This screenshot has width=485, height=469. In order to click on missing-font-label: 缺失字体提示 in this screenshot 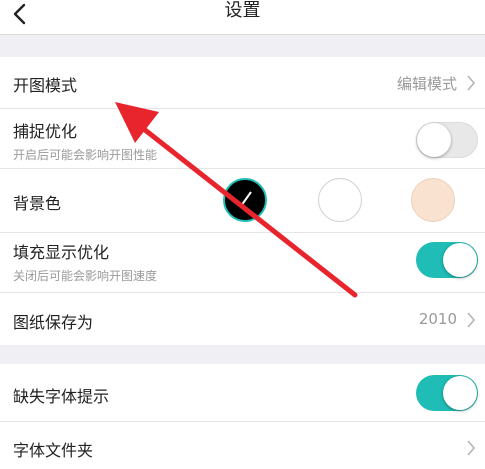, I will do `click(61, 396)`.